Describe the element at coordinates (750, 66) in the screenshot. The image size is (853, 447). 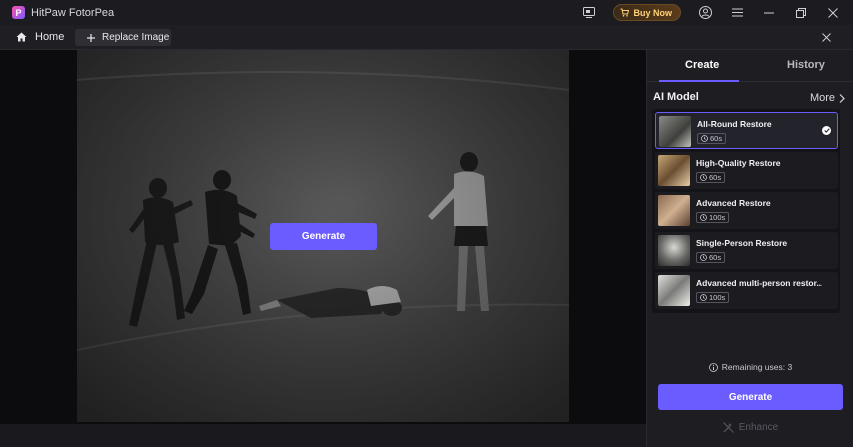
I see `panel-tabs: Create History` at that location.